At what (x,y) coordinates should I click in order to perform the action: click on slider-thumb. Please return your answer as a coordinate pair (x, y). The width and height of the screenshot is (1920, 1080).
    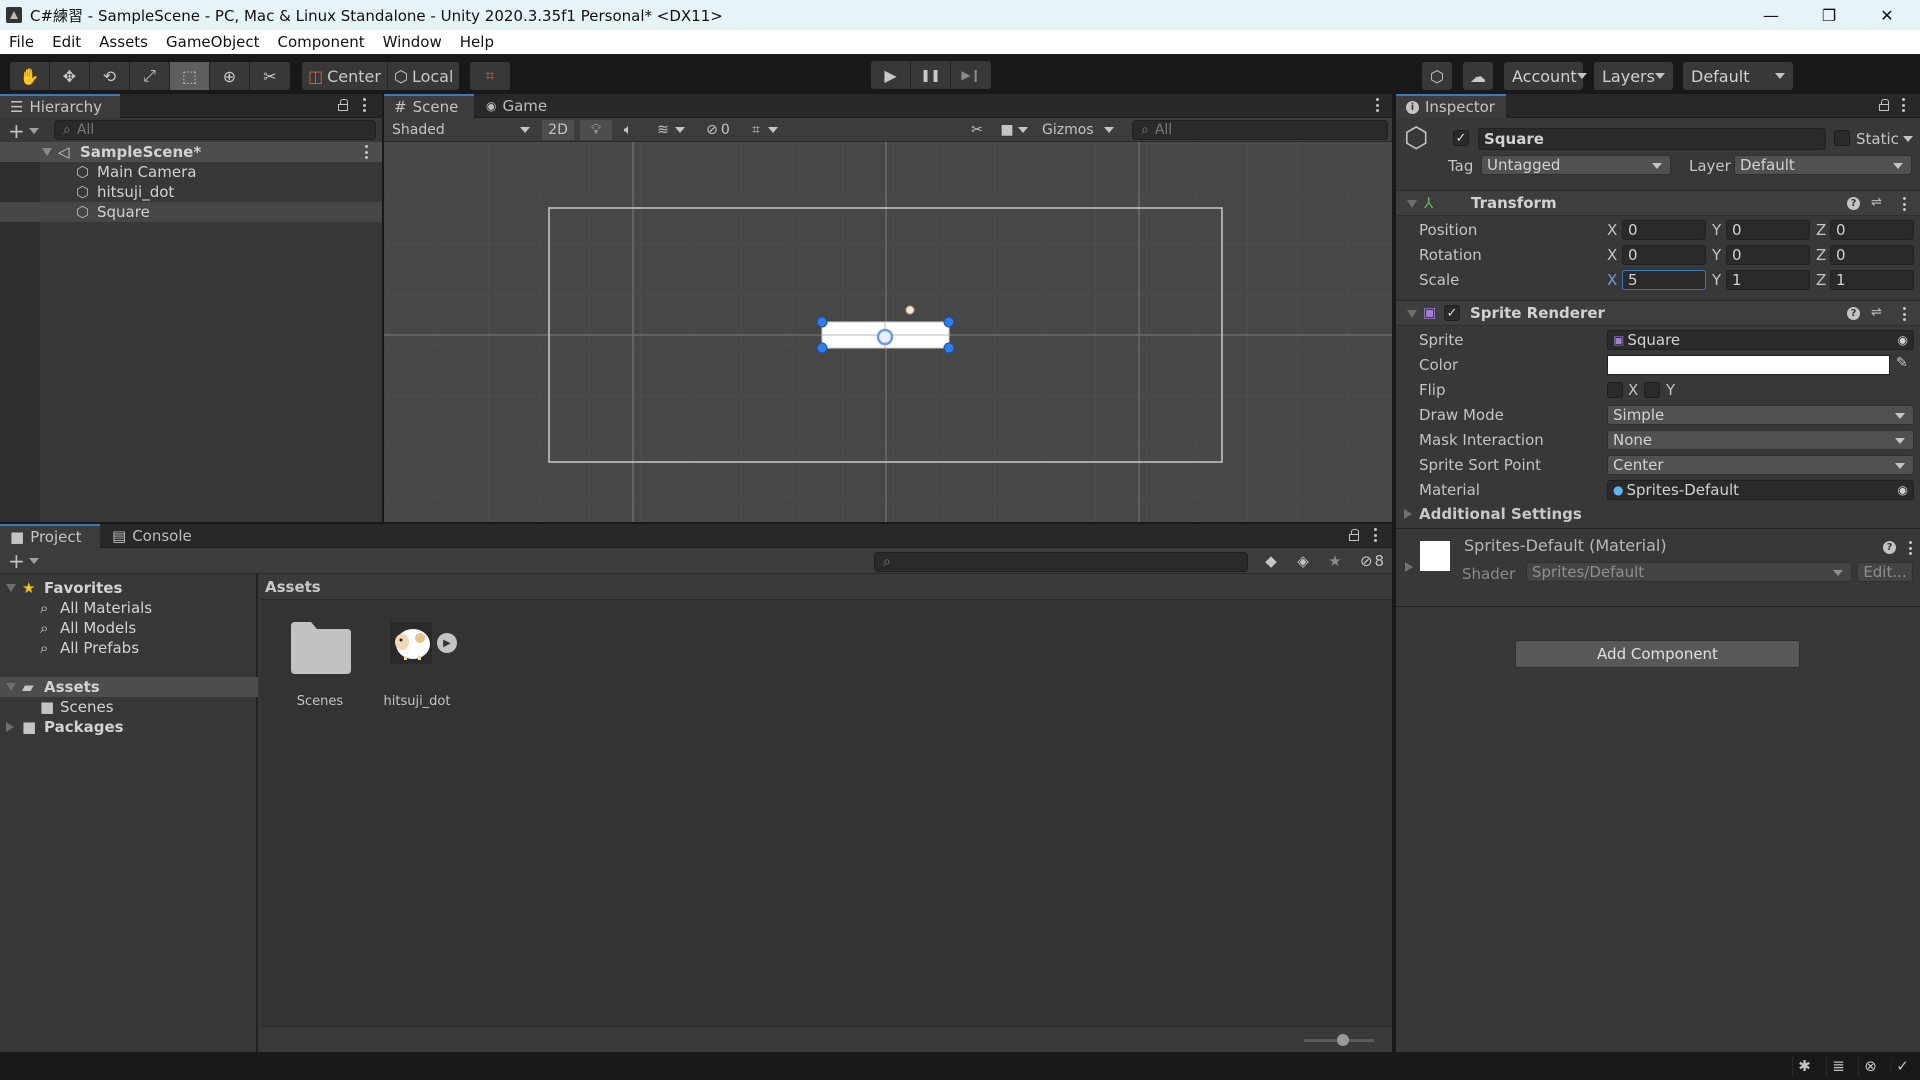
    Looking at the image, I should click on (1342, 1040).